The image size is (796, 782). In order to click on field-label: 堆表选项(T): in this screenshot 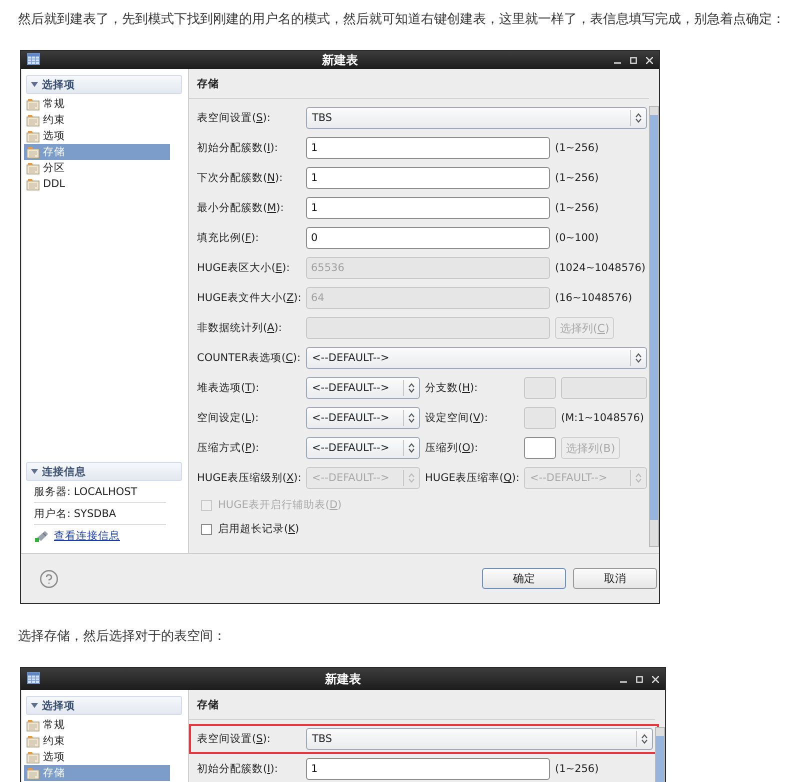, I will do `click(228, 388)`.